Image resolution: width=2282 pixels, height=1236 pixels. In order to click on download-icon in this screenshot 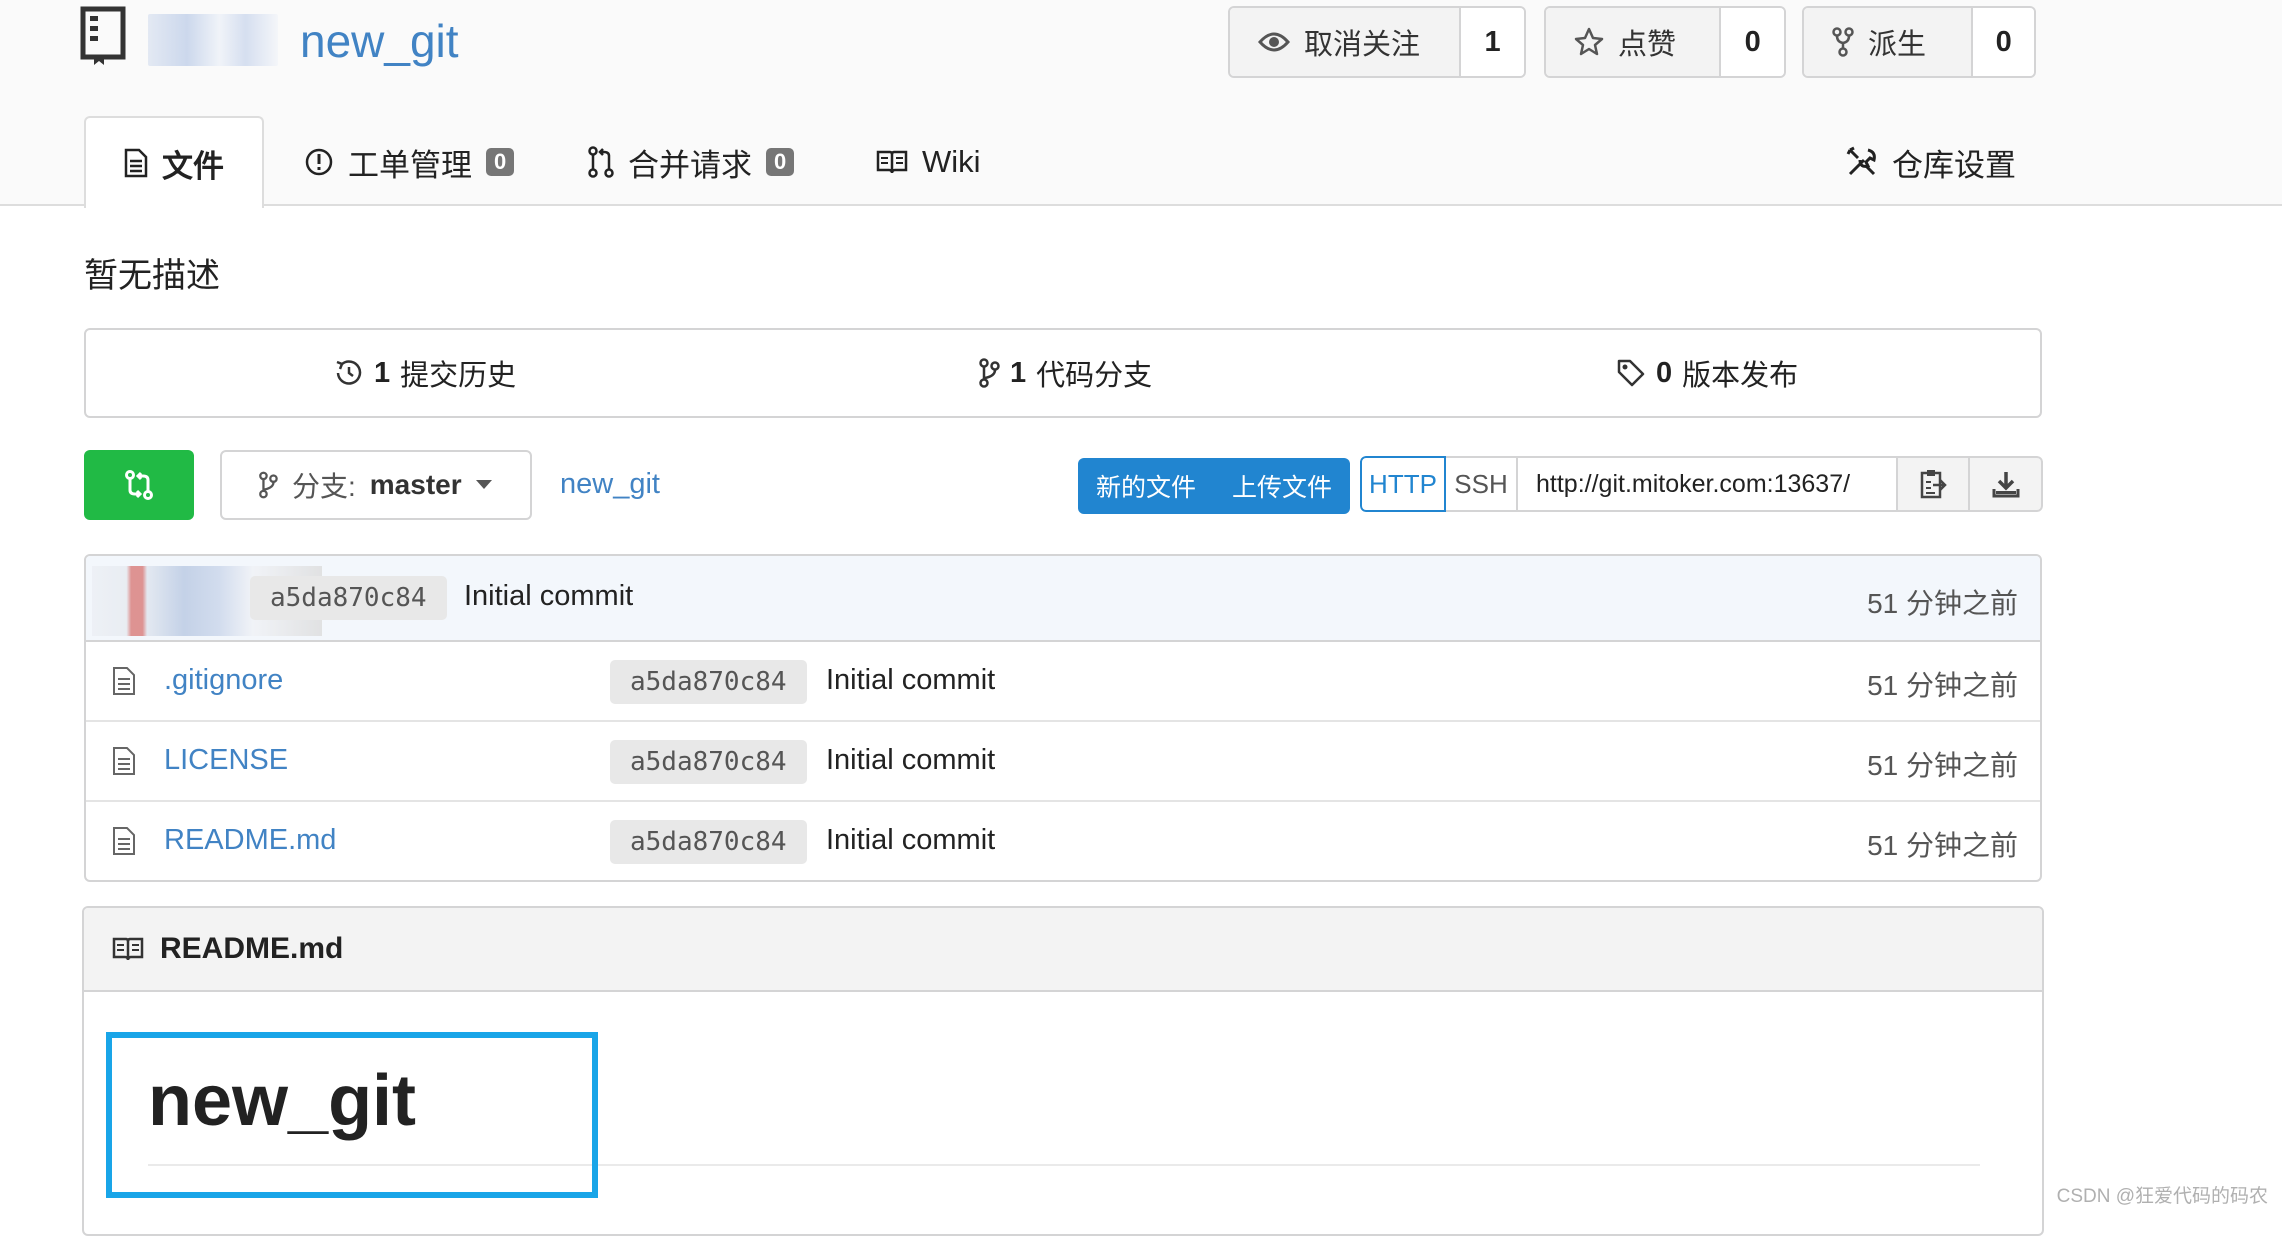, I will do `click(2006, 484)`.